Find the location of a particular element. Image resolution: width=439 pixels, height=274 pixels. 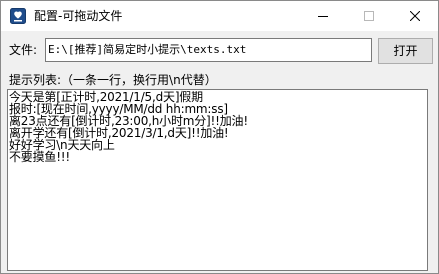

app-icon is located at coordinates (18, 16).